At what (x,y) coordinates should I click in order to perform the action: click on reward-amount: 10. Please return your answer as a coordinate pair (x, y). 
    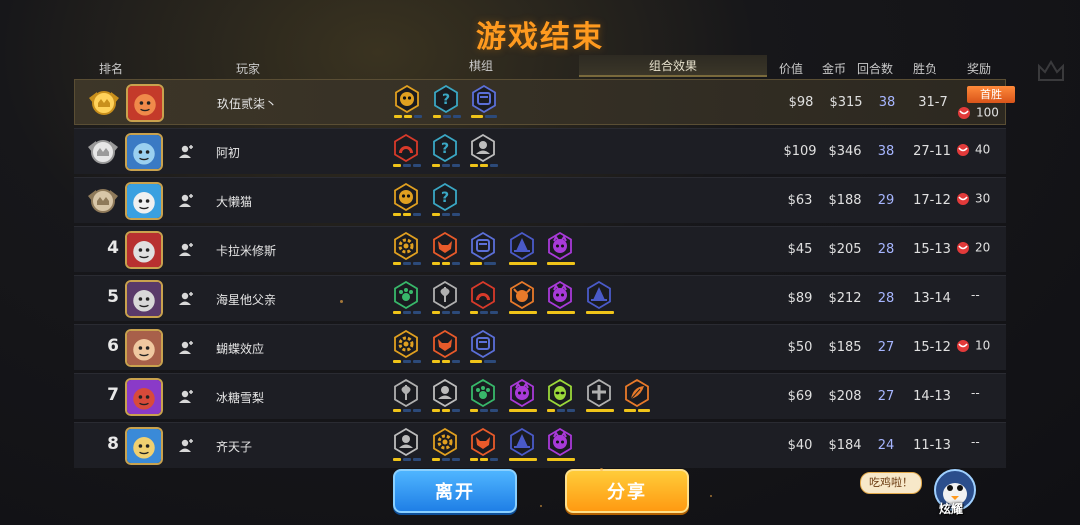
    Looking at the image, I should click on (972, 346).